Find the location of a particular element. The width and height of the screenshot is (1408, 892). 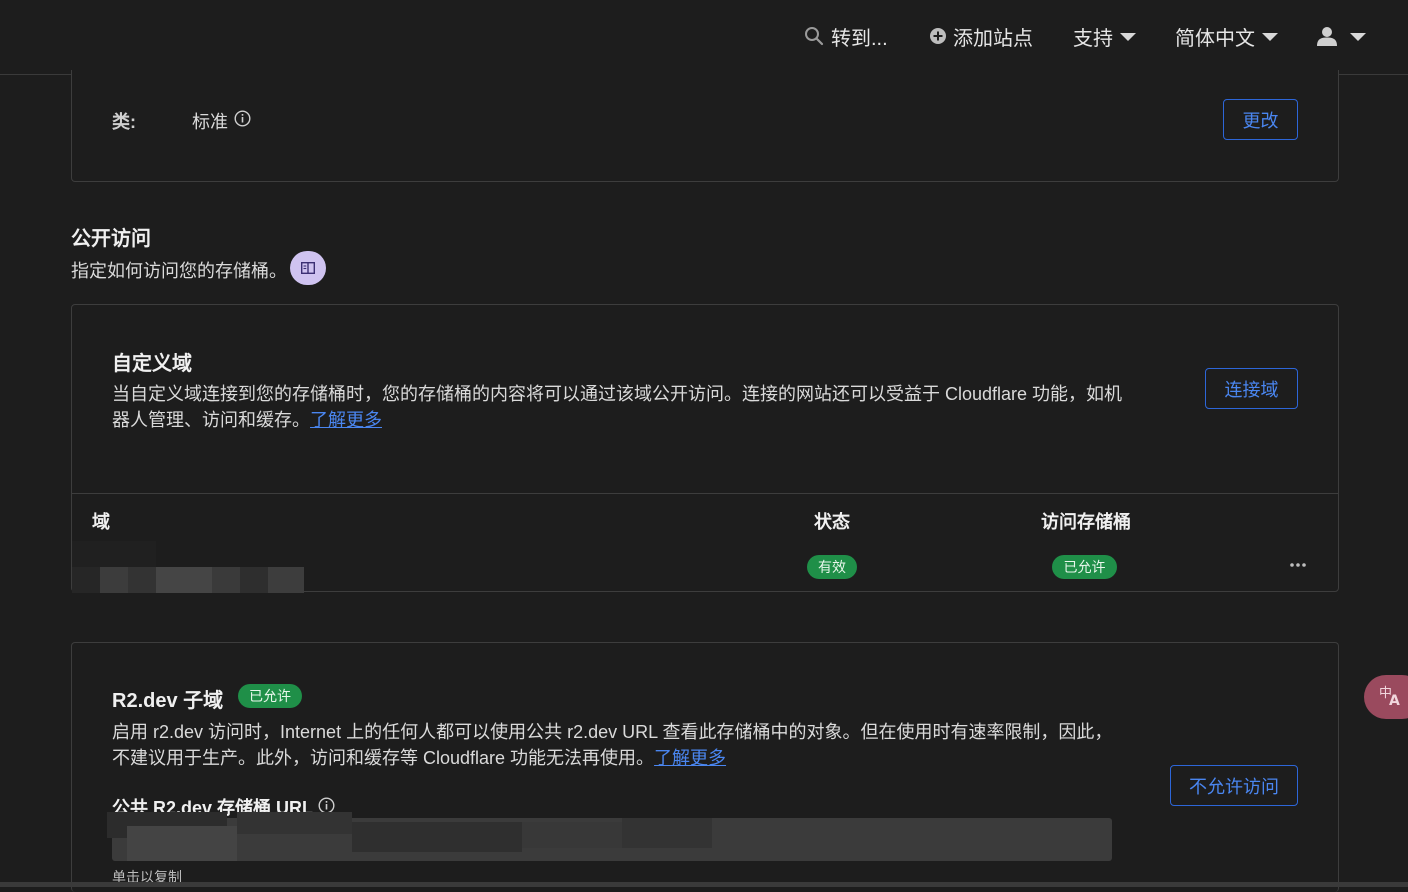

table-divider is located at coordinates (705, 493).